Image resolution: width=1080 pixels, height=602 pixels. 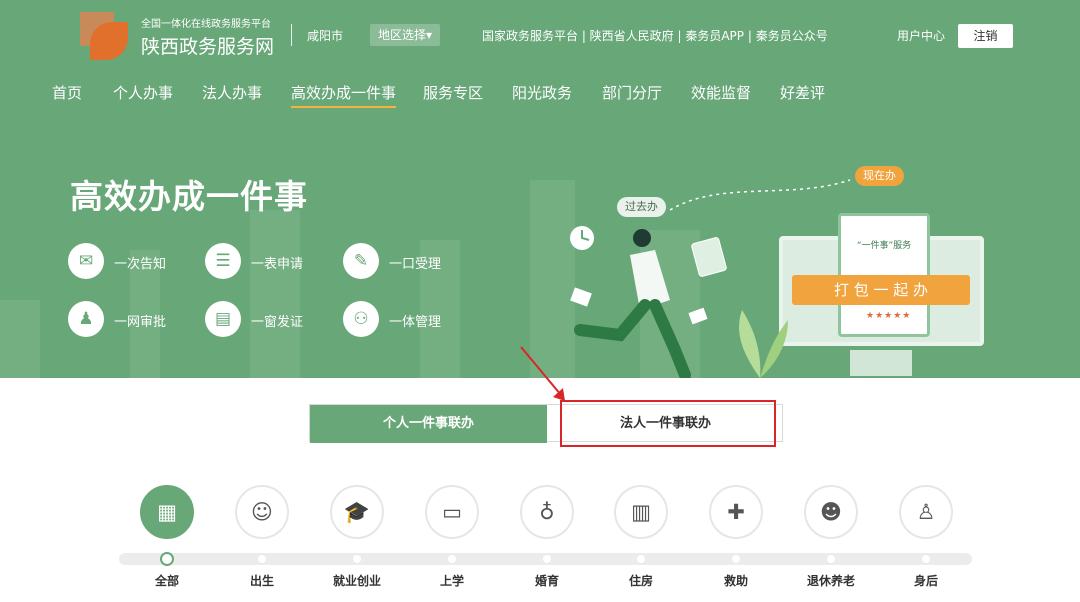 I want to click on category-label: 退休养老, so click(x=831, y=580).